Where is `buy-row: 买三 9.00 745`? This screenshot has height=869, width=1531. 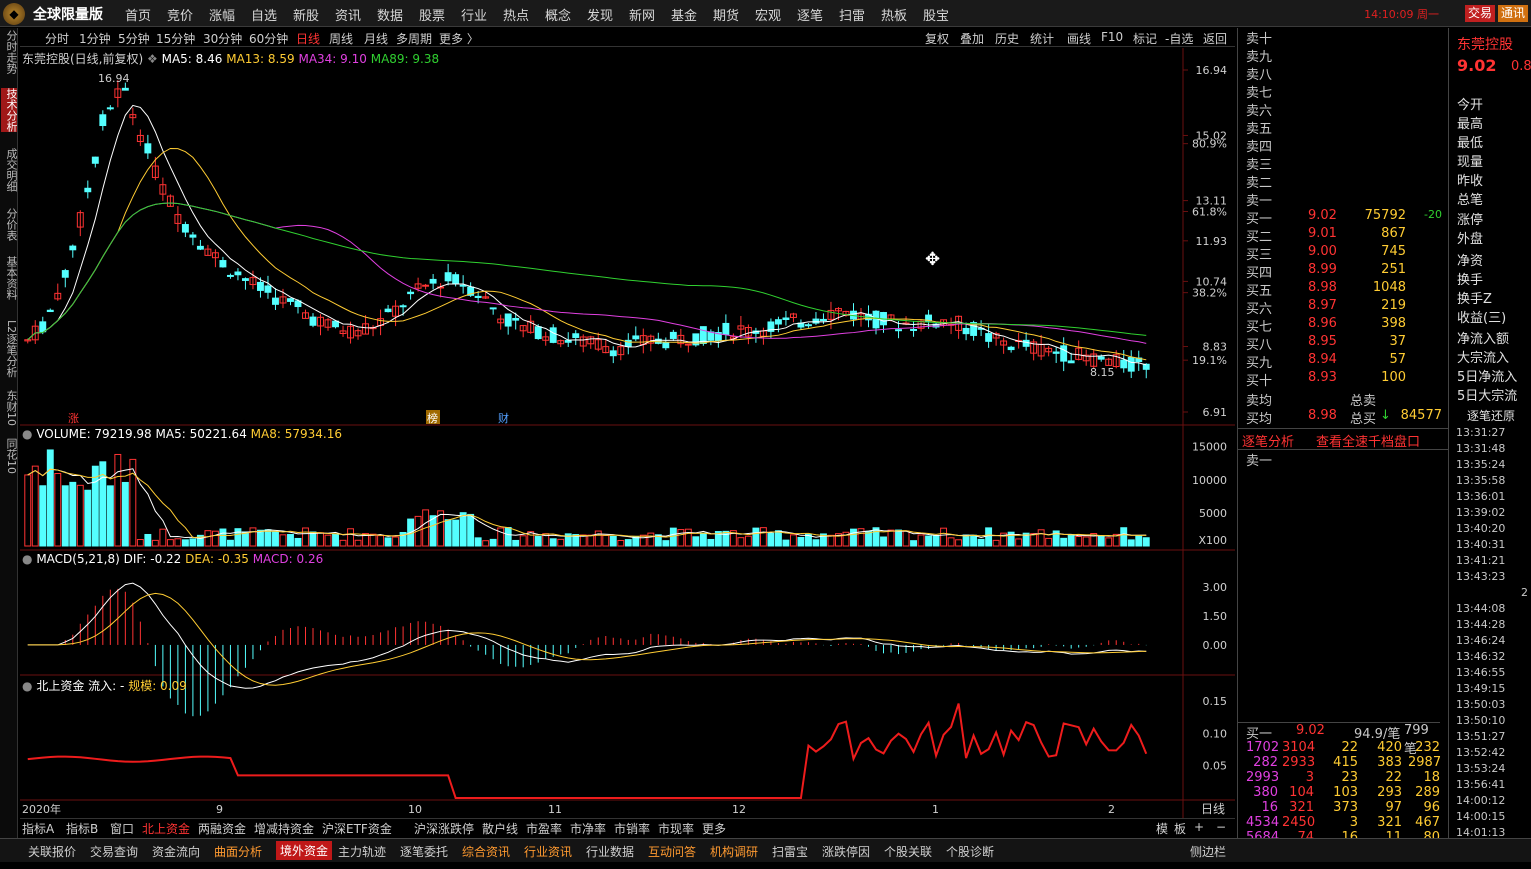 buy-row: 买三 9.00 745 is located at coordinates (1346, 253).